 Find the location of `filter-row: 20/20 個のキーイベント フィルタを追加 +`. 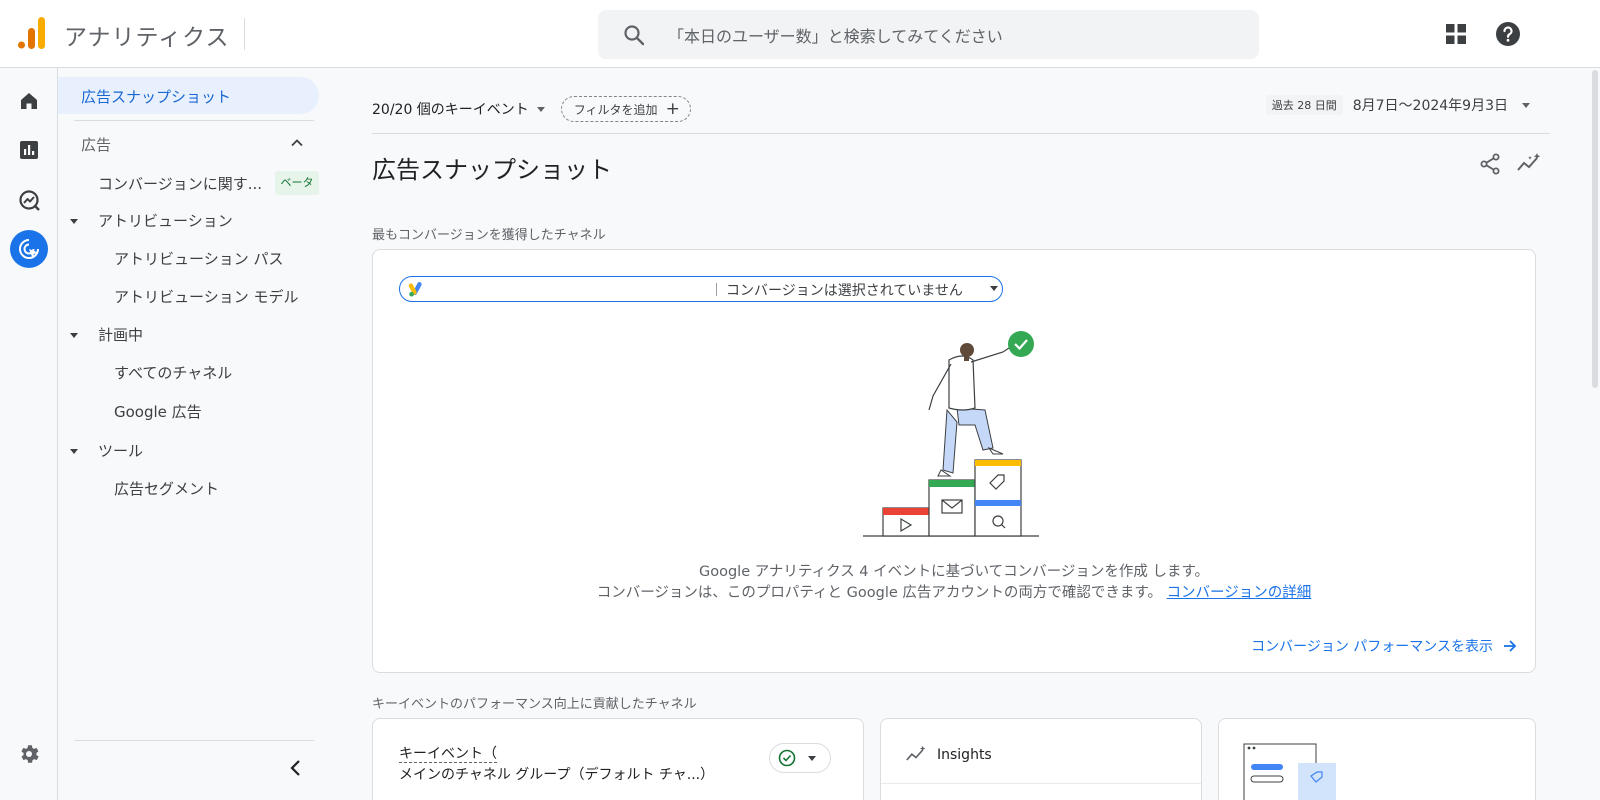

filter-row: 20/20 個のキーイベント フィルタを追加 + is located at coordinates (531, 109).